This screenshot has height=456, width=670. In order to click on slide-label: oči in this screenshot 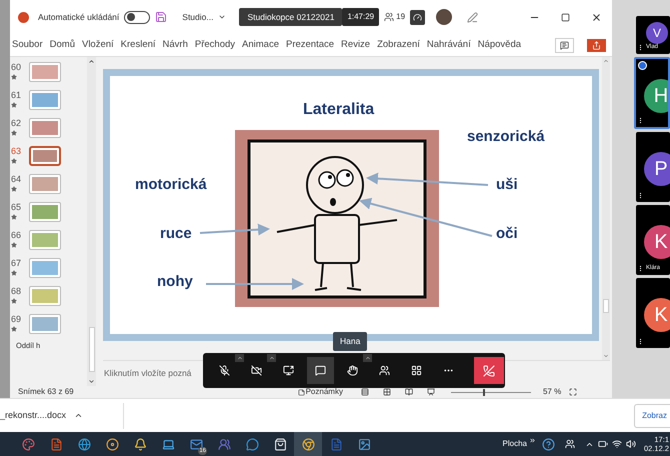, I will do `click(507, 234)`.